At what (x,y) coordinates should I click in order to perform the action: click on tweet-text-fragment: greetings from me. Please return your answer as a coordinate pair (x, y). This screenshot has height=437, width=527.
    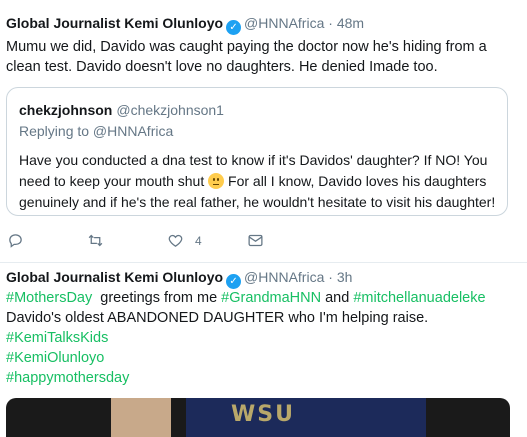
    Looking at the image, I should click on (157, 298).